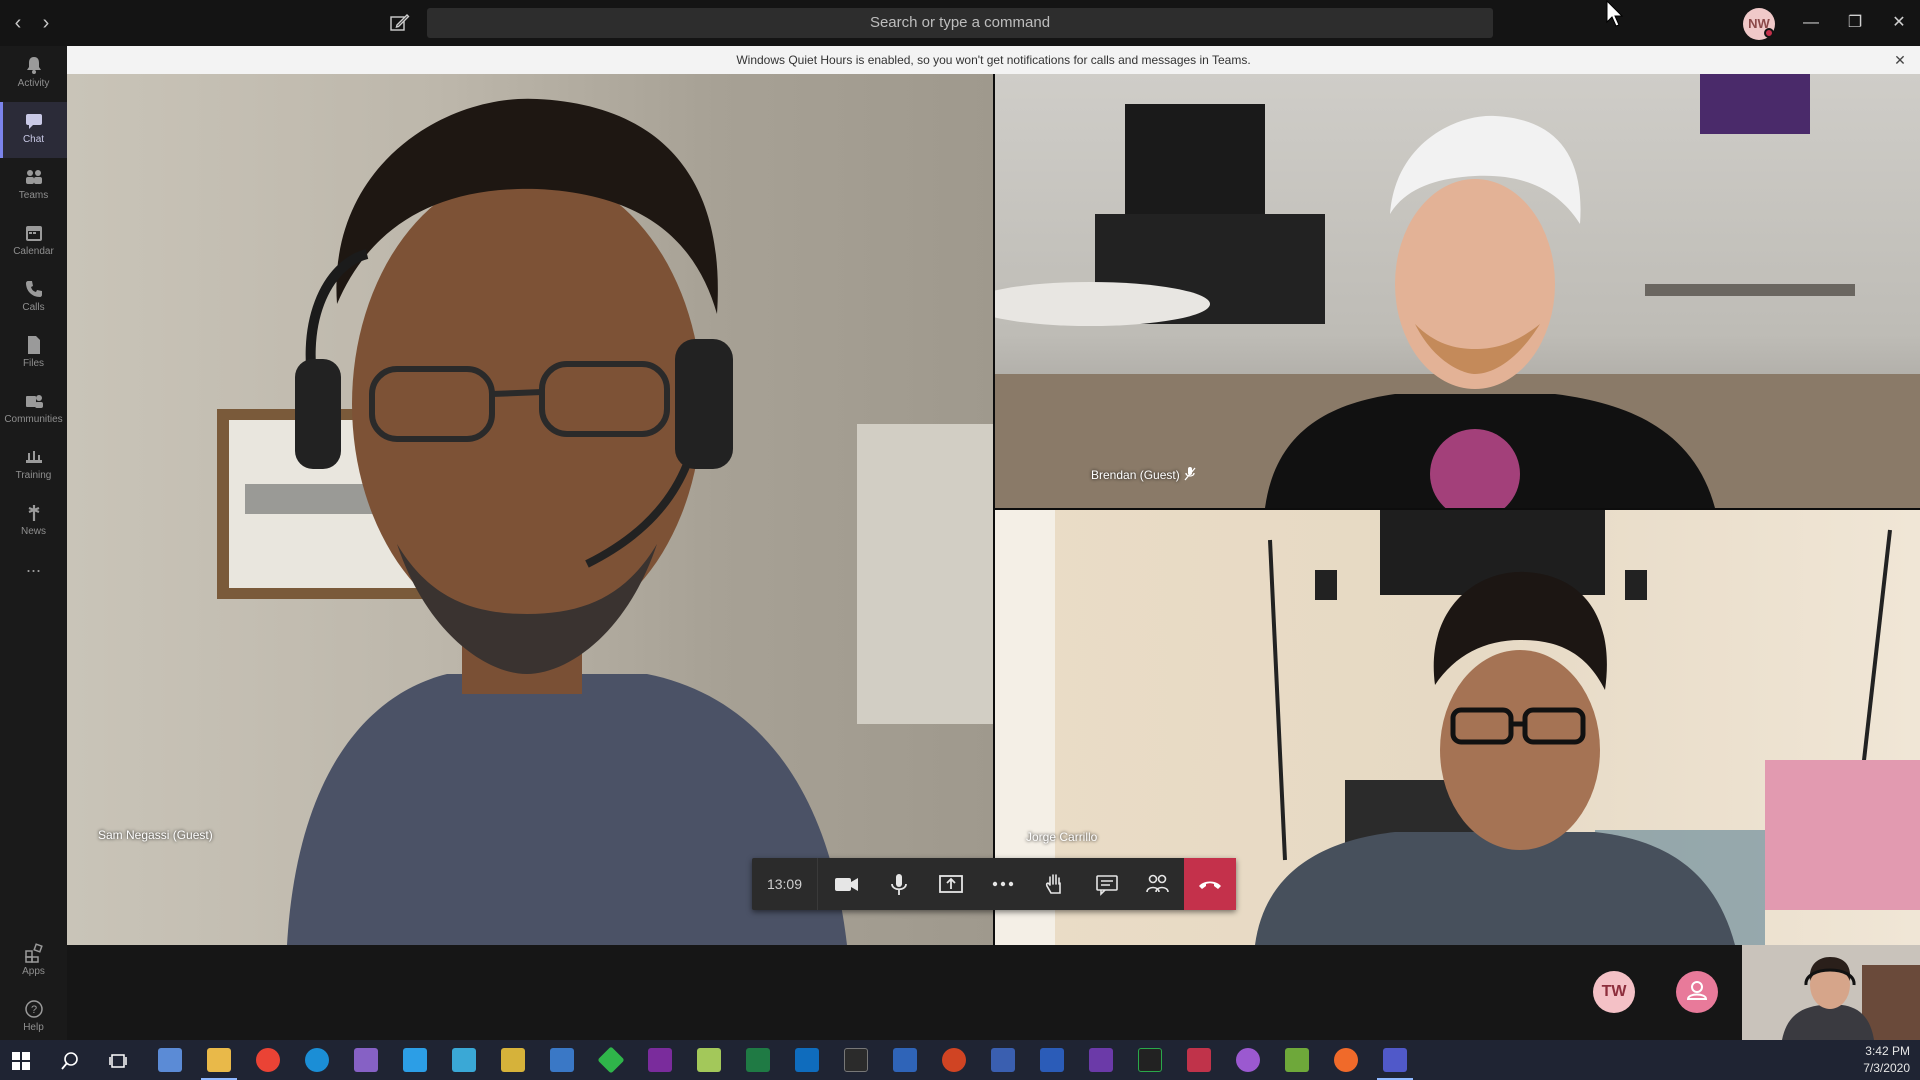 Image resolution: width=1920 pixels, height=1080 pixels. What do you see at coordinates (33, 251) in the screenshot?
I see `rail-item-label: Calendar` at bounding box center [33, 251].